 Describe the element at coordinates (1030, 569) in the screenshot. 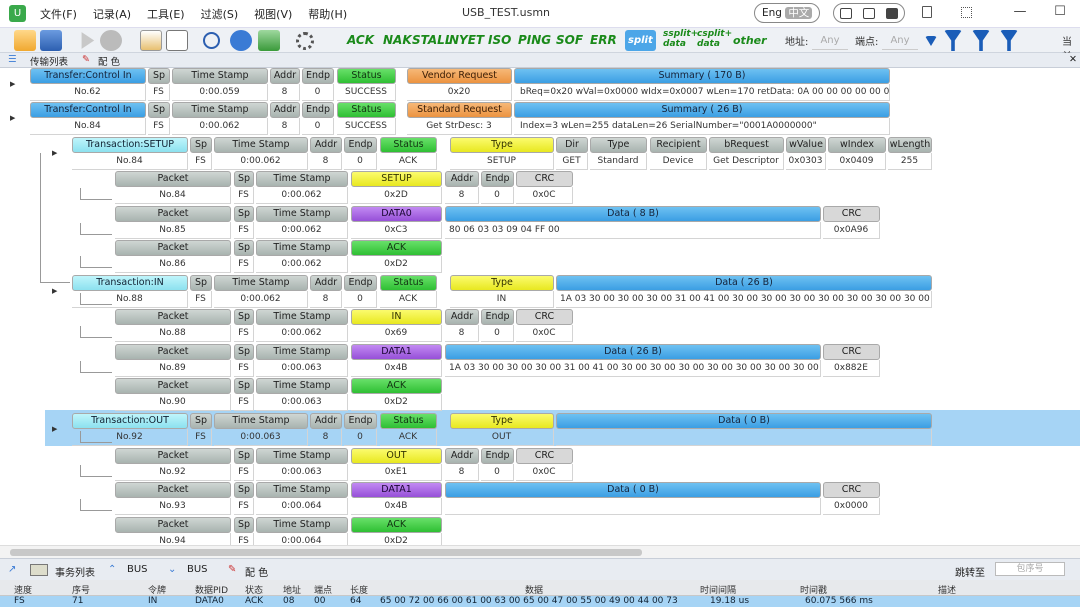

I see `packet-number-input: 包序号` at that location.